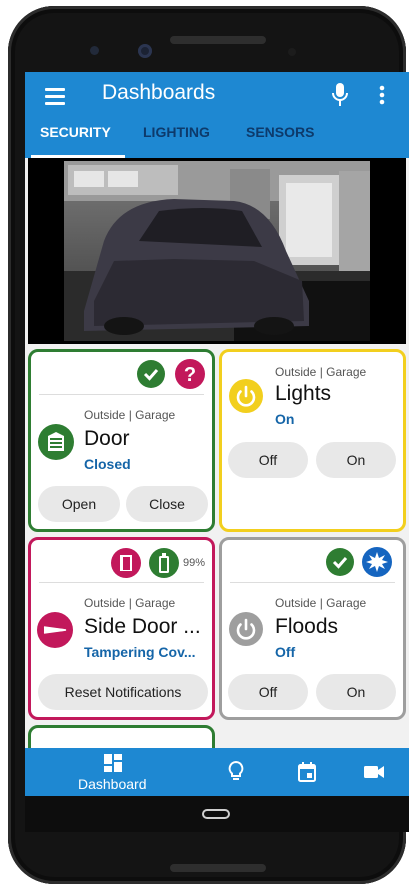 The width and height of the screenshot is (414, 890). Describe the element at coordinates (217, 772) in the screenshot. I see `bottom-nav: Dashboard` at that location.